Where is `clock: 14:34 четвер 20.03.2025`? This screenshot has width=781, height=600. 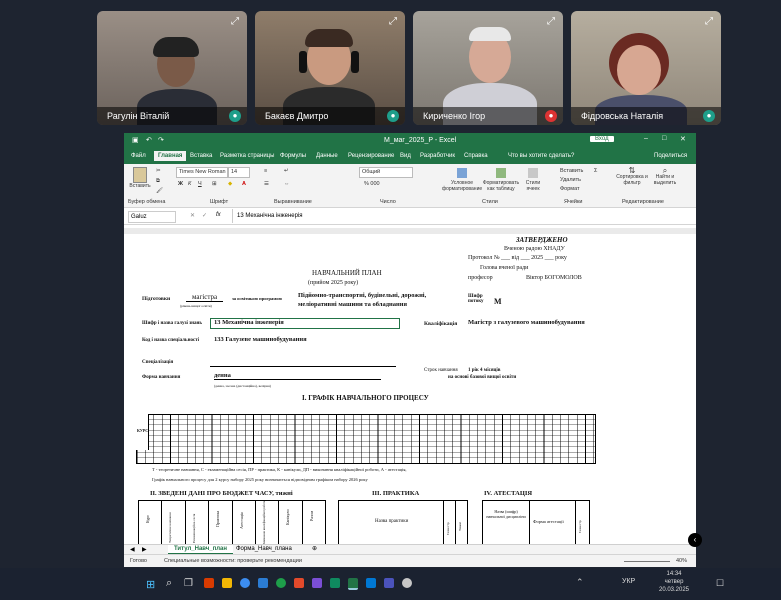
clock: 14:34 четвер 20.03.2025 is located at coordinates (674, 582).